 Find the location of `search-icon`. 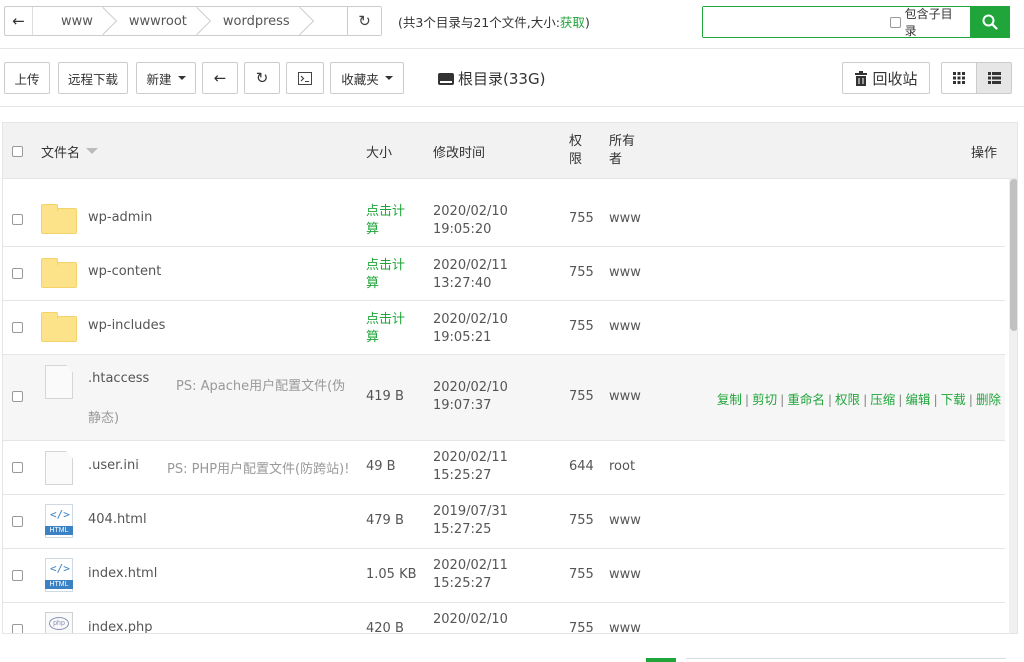

search-icon is located at coordinates (990, 22).